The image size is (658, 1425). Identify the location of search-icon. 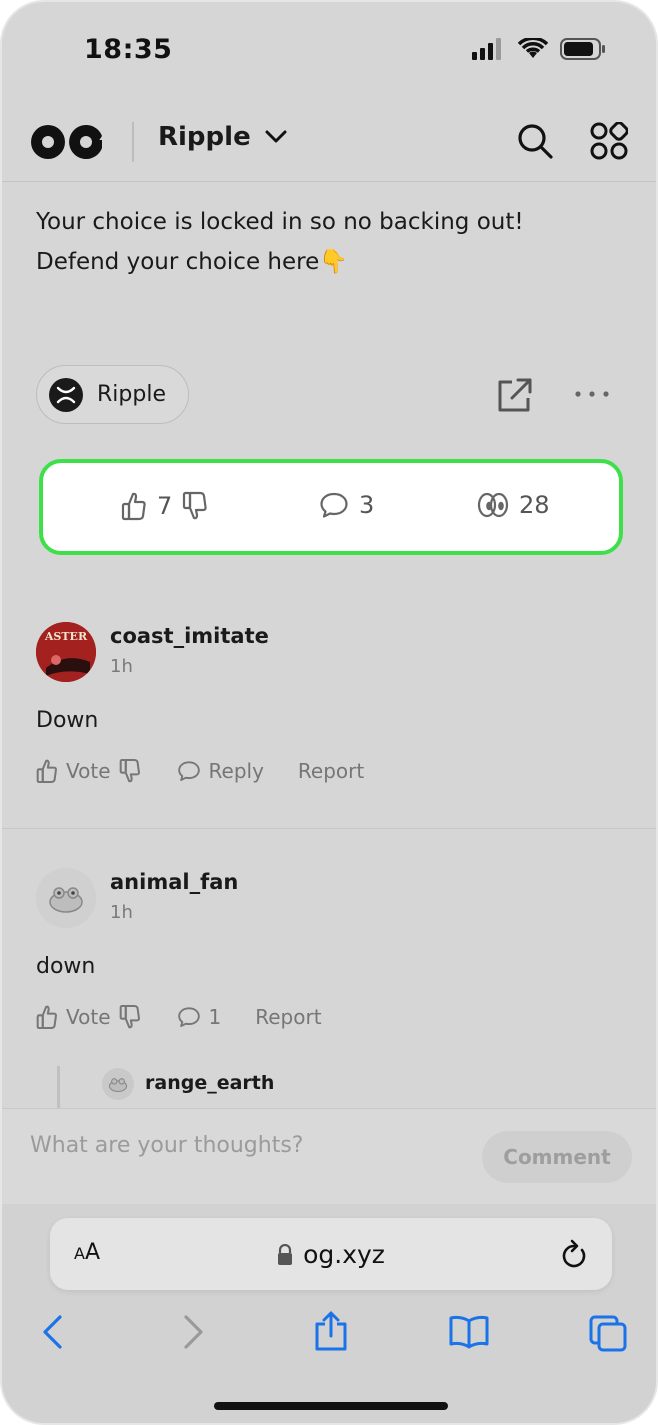
(535, 141).